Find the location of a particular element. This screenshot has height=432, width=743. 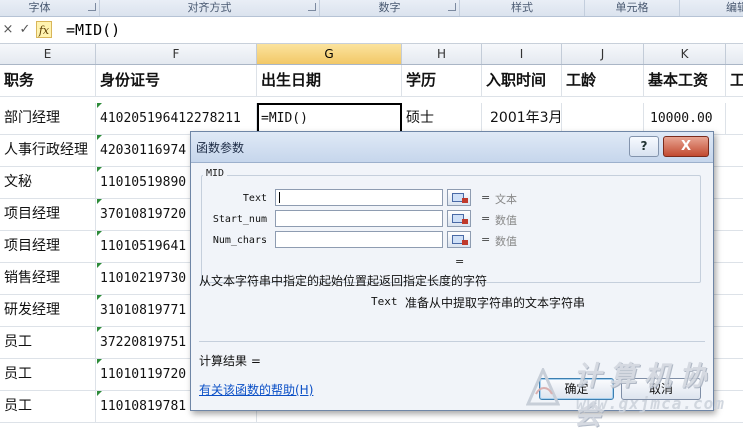

id-value: 37010819720 is located at coordinates (143, 214).